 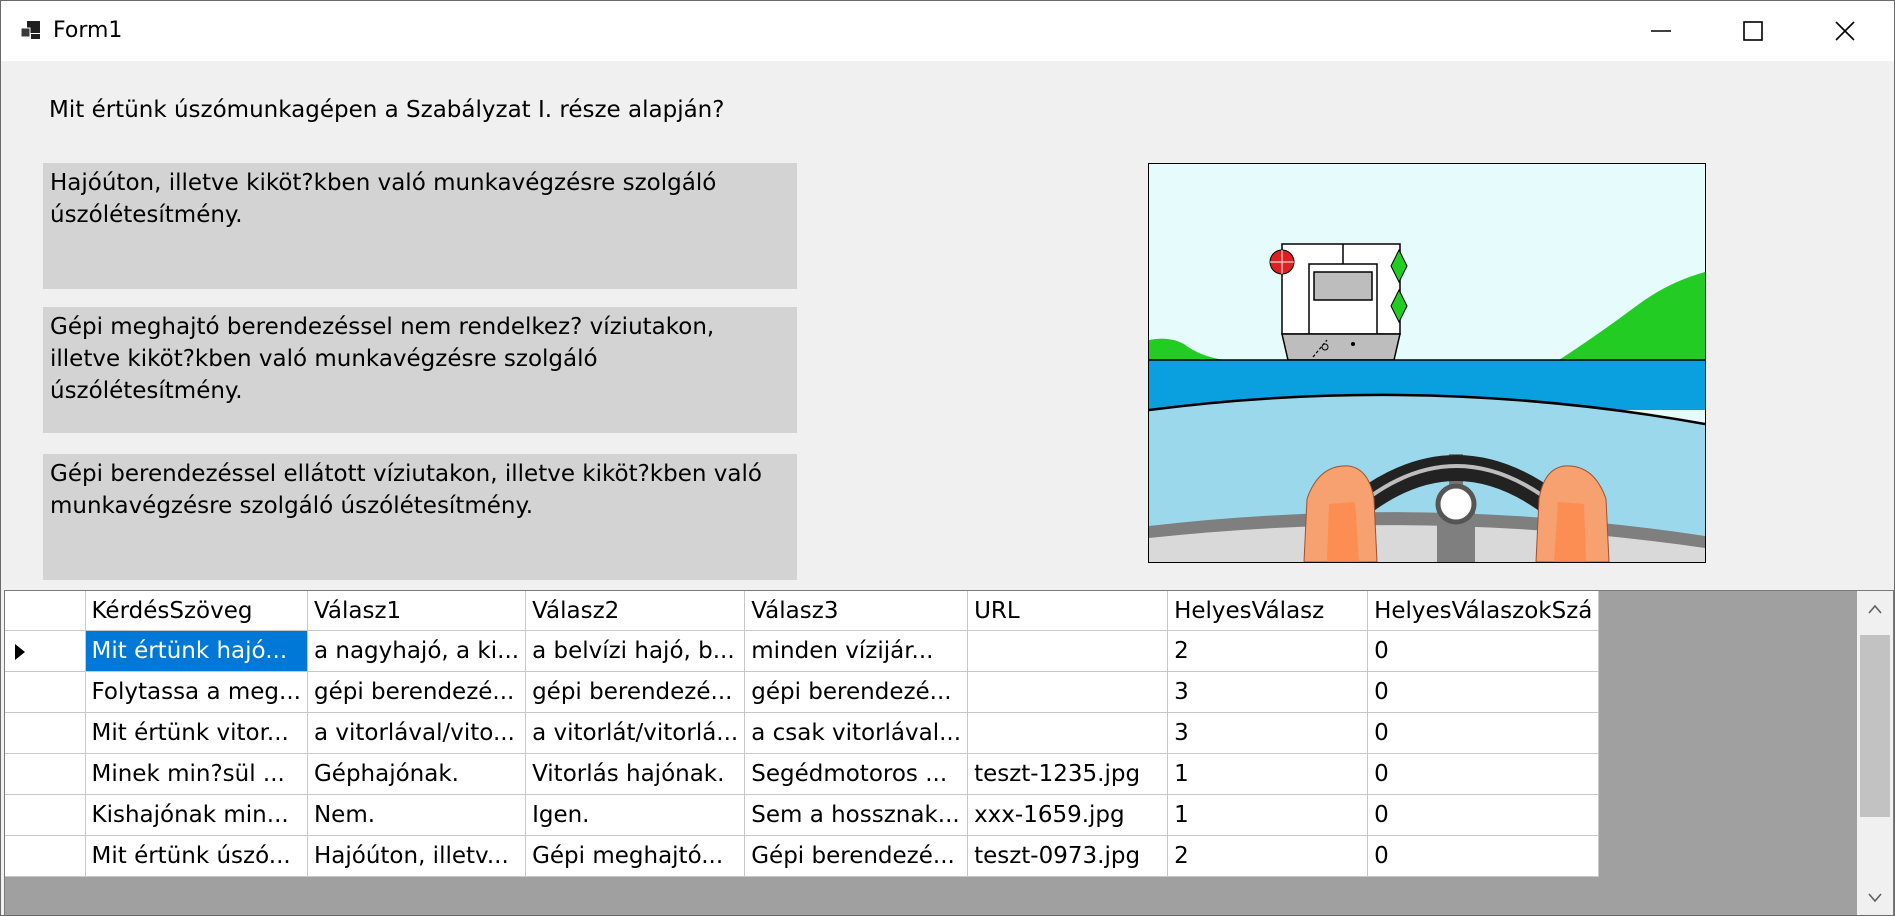 What do you see at coordinates (635, 815) in the screenshot?
I see `grid-cell: Igen.` at bounding box center [635, 815].